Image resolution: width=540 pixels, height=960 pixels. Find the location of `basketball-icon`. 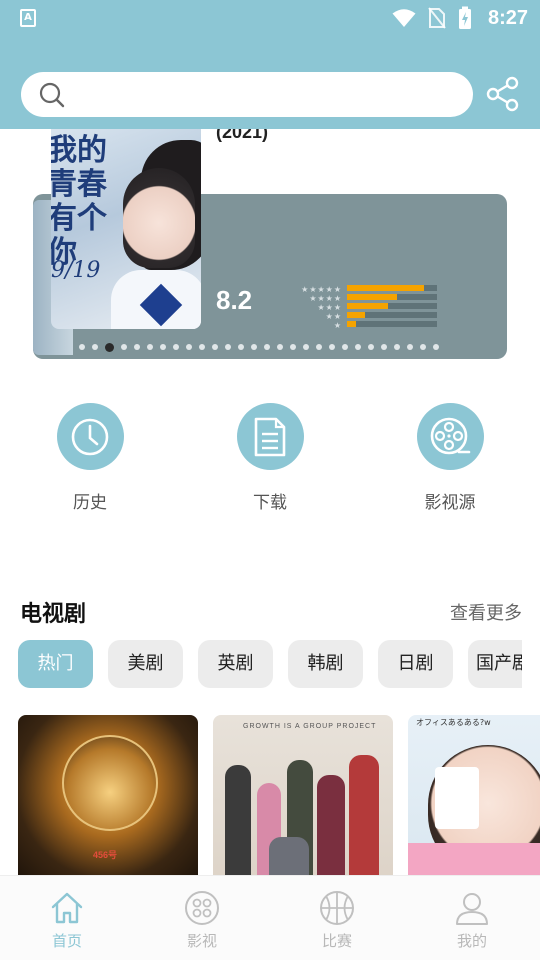

basketball-icon is located at coordinates (337, 908).